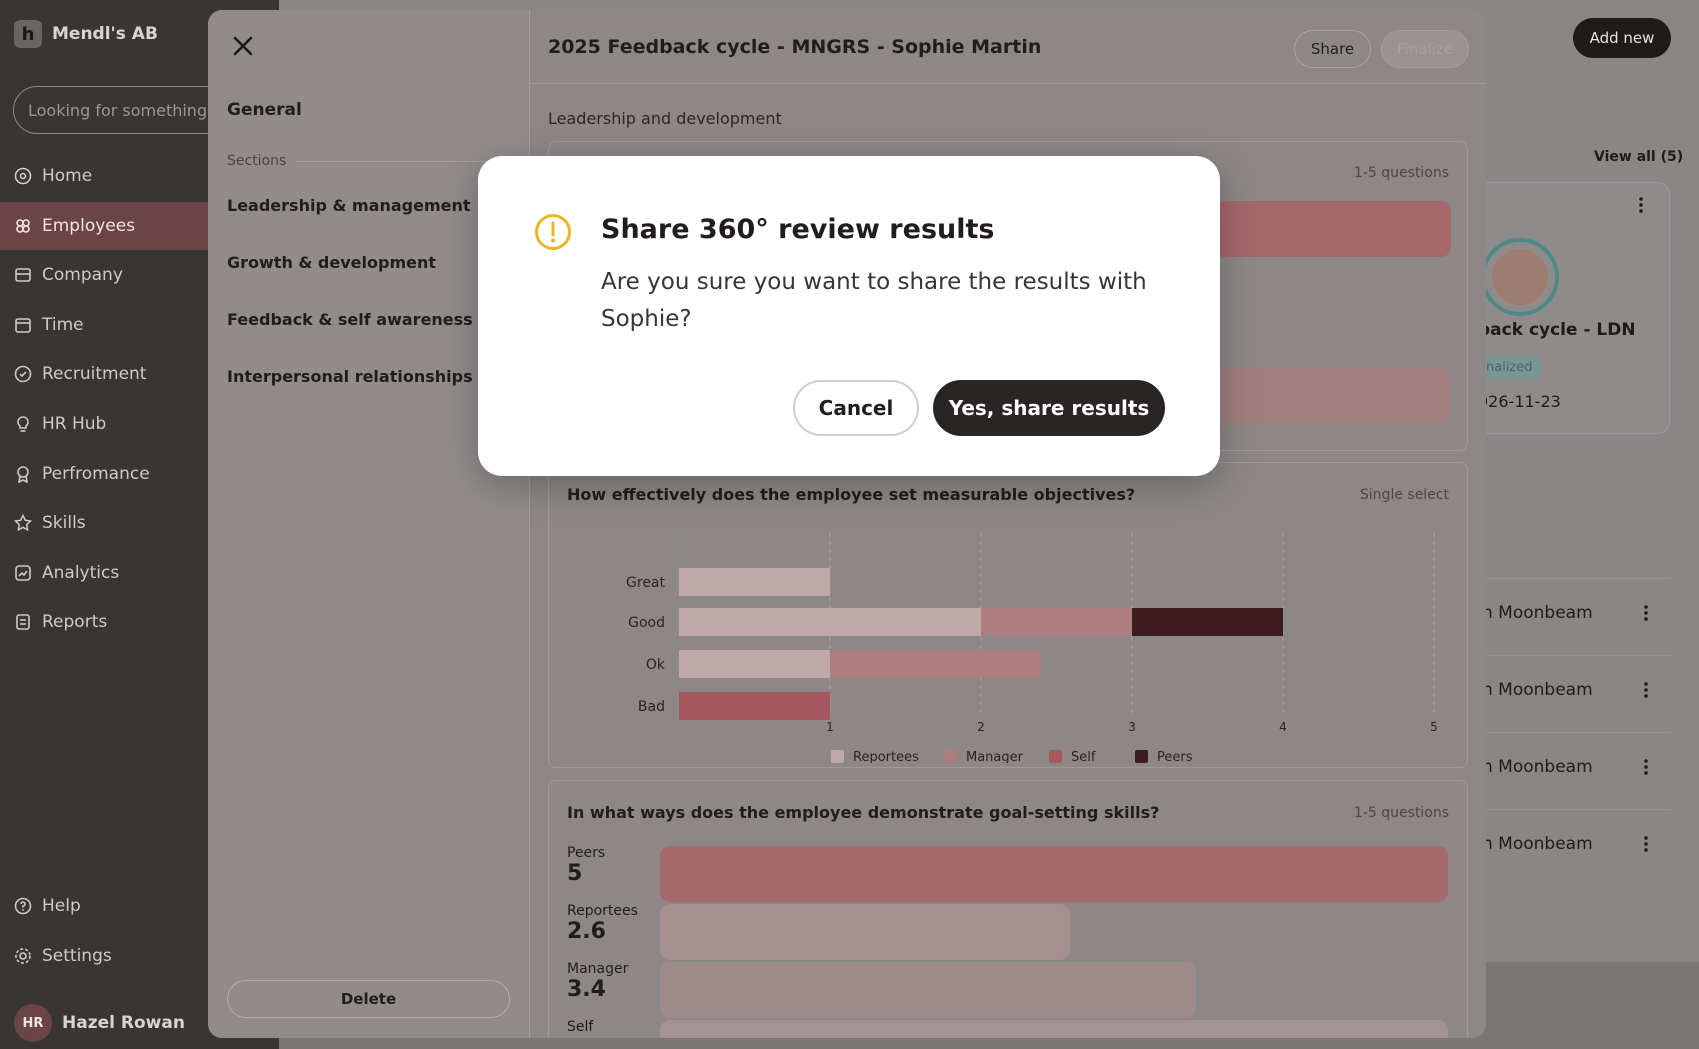 The width and height of the screenshot is (1699, 1049). I want to click on confirm-share-button: Yes, share results, so click(1049, 408).